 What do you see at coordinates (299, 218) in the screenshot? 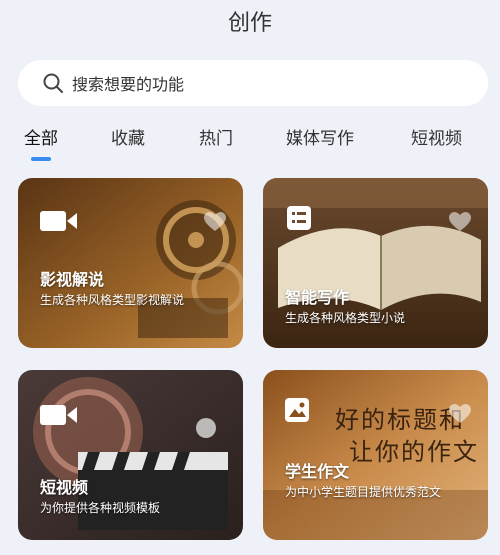
I see `document-list-icon` at bounding box center [299, 218].